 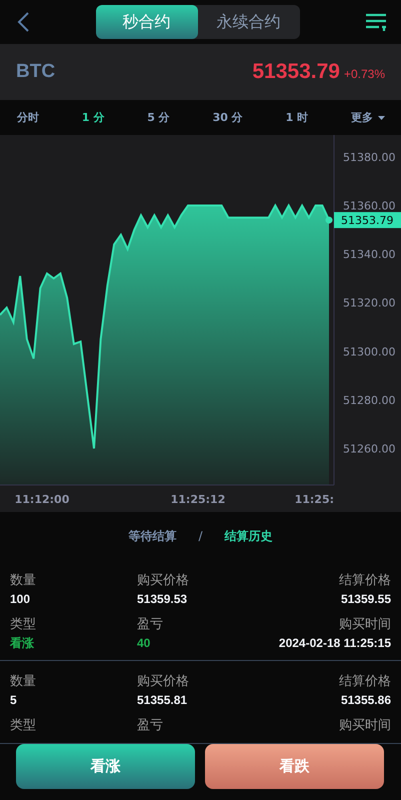 I want to click on x-axis-label: 11:25:12, so click(x=198, y=499).